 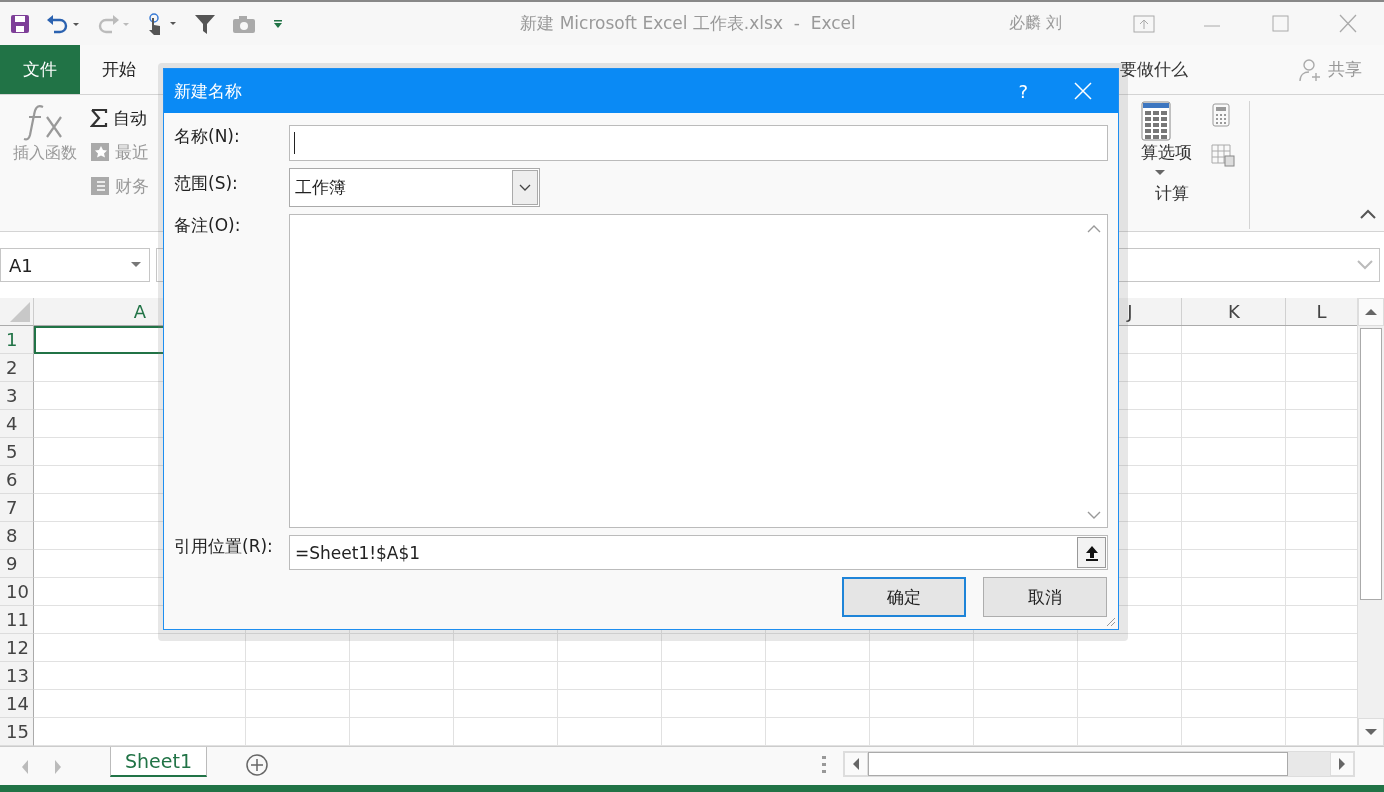 I want to click on scroll-right-button, so click(x=1342, y=764).